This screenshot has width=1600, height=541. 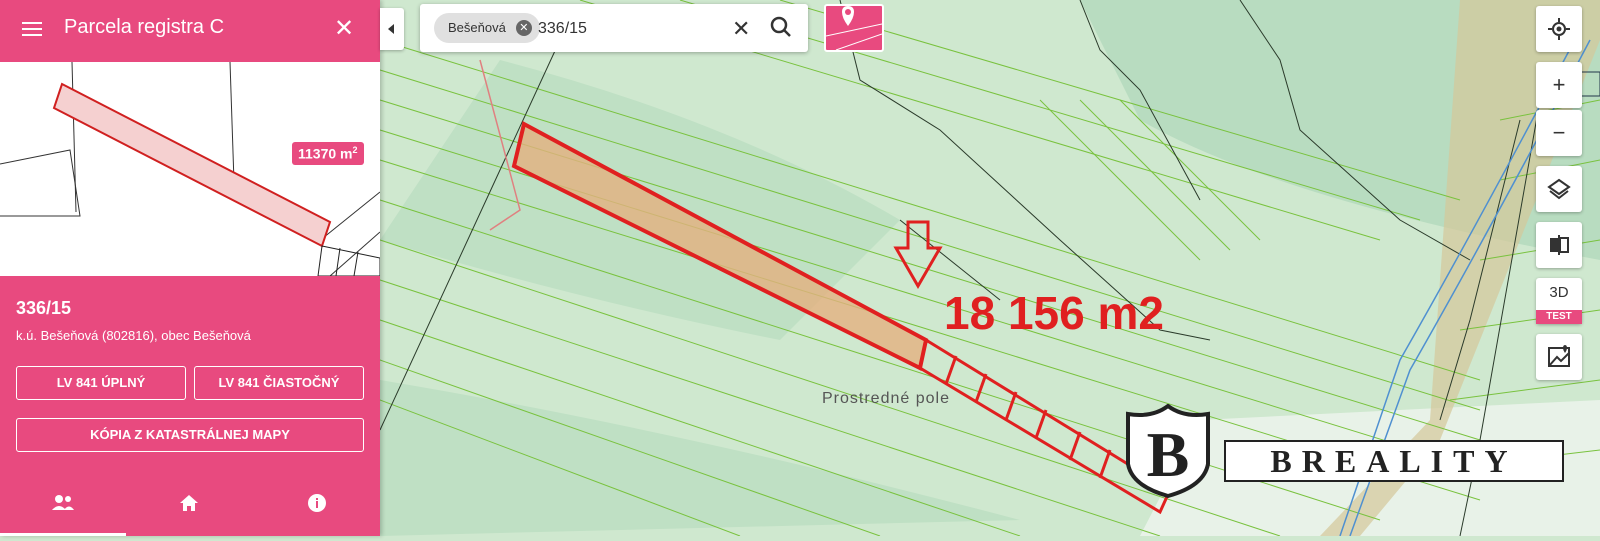 I want to click on zoom-out-button: −, so click(x=1559, y=133).